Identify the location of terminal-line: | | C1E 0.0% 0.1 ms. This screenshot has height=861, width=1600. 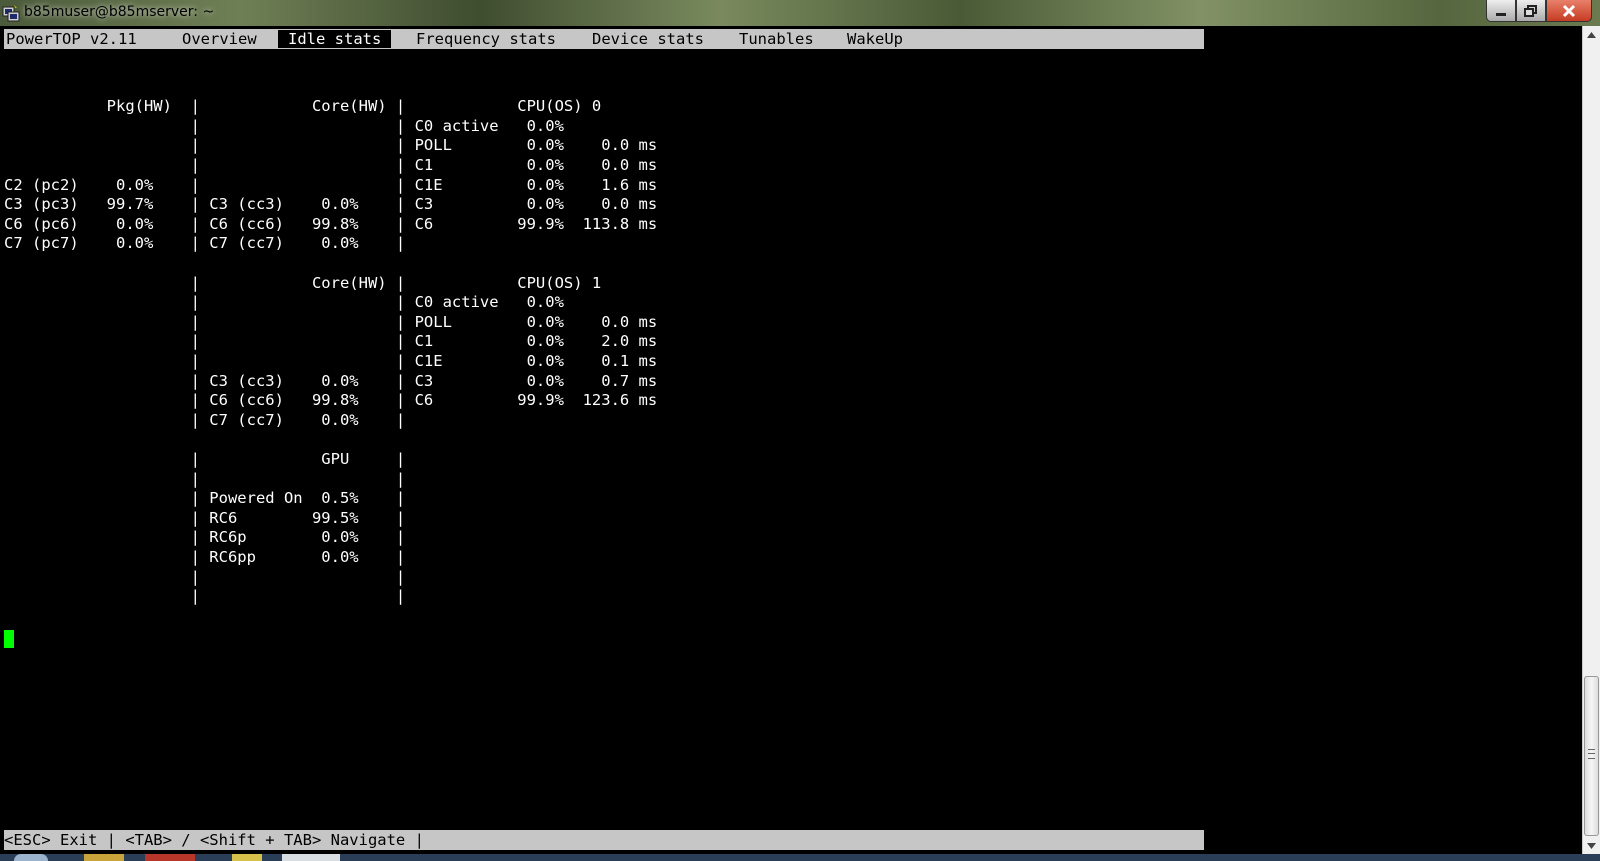
(331, 361).